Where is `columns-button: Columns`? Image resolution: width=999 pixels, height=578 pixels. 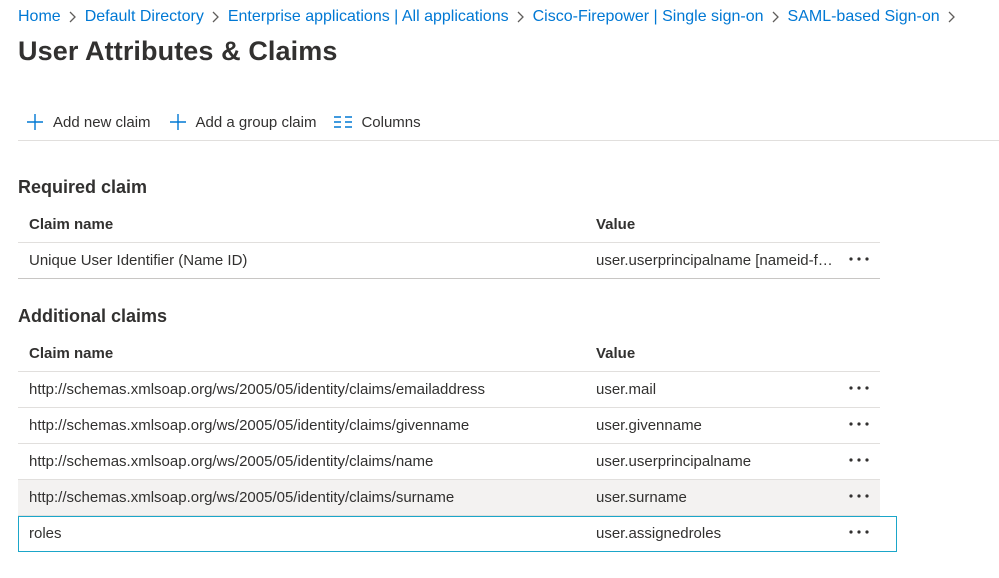 columns-button: Columns is located at coordinates (377, 122).